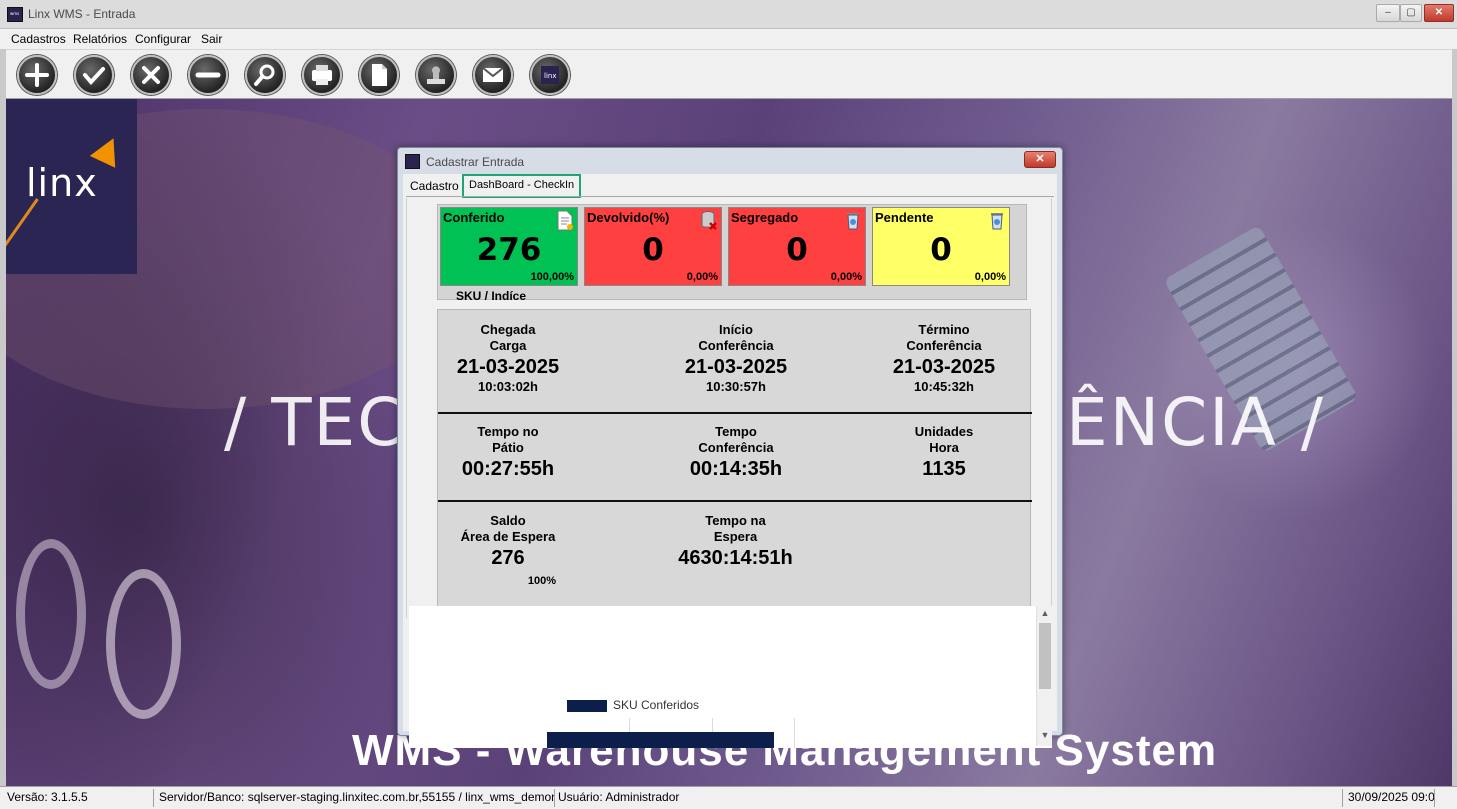  Describe the element at coordinates (508, 536) in the screenshot. I see `stat-label: Área de Espera` at that location.